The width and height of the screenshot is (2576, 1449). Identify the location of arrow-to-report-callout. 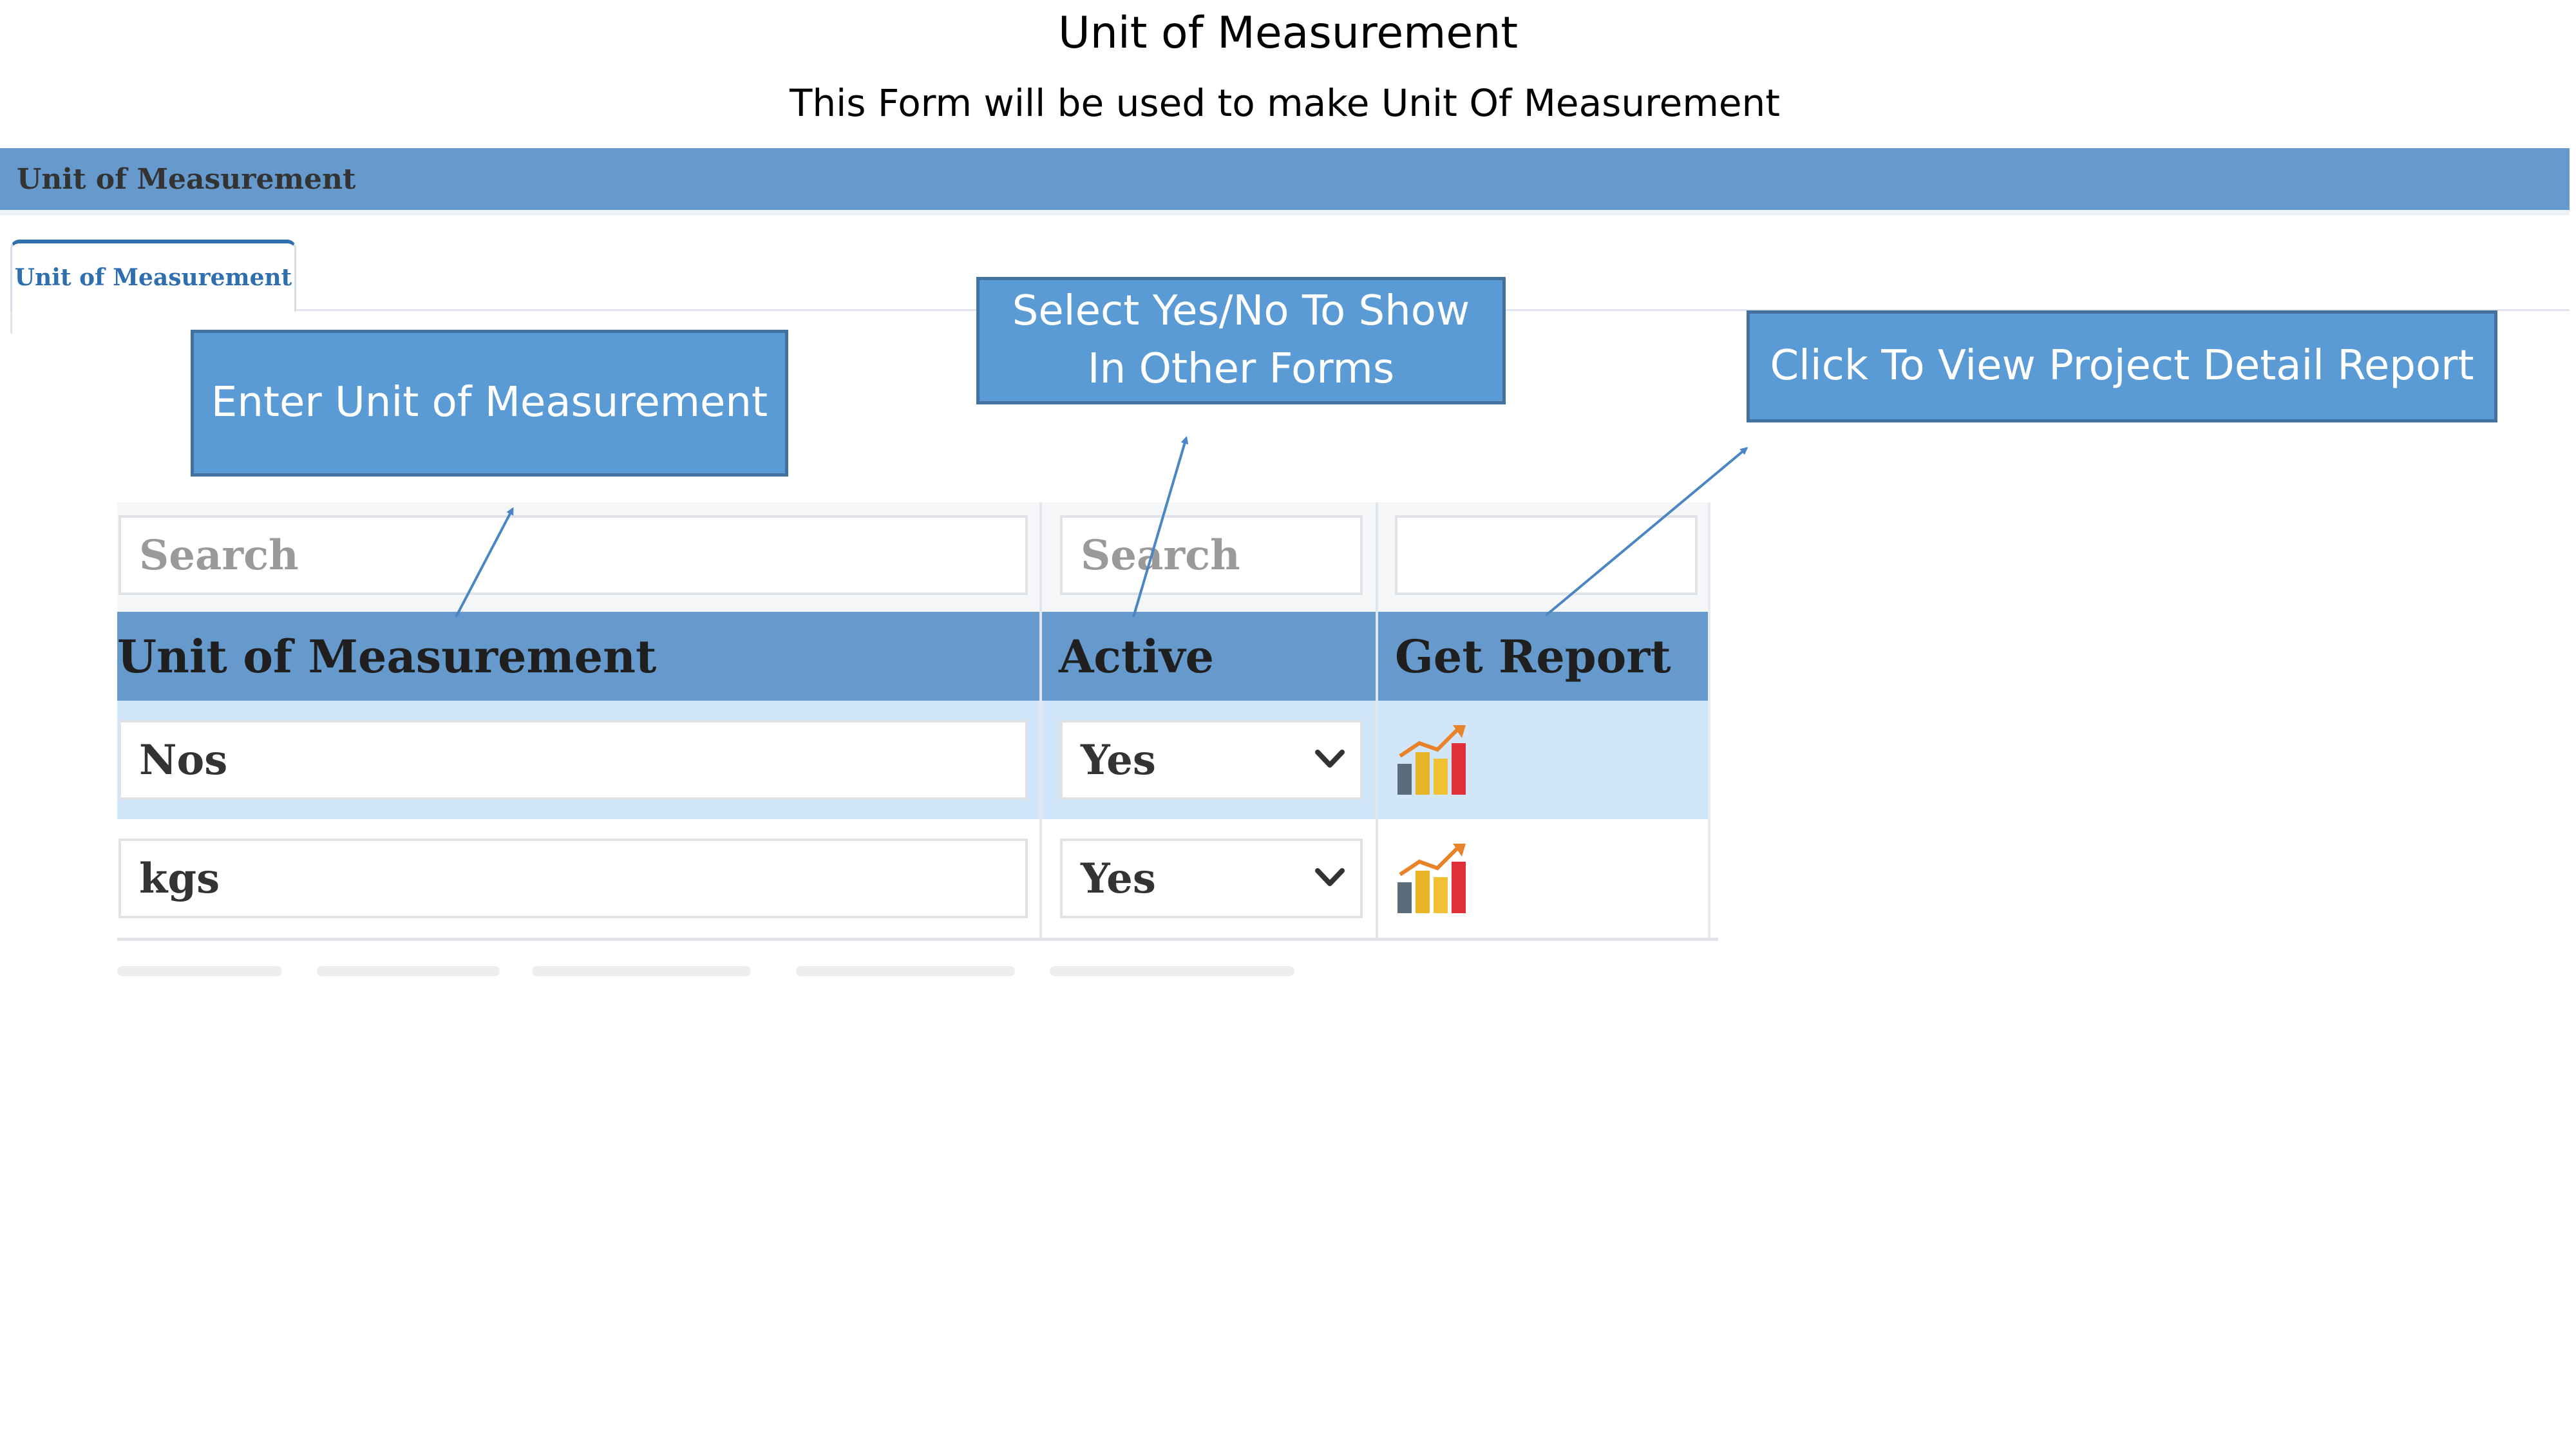
(1646, 532).